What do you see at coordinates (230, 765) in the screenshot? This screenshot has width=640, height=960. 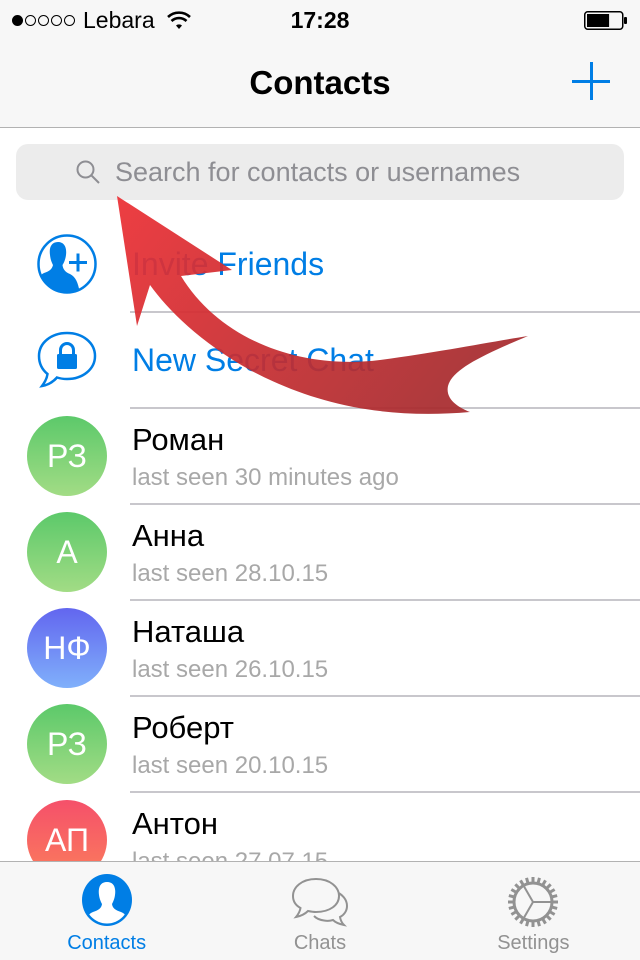 I see `last-seen-status: last seen 20.10.15` at bounding box center [230, 765].